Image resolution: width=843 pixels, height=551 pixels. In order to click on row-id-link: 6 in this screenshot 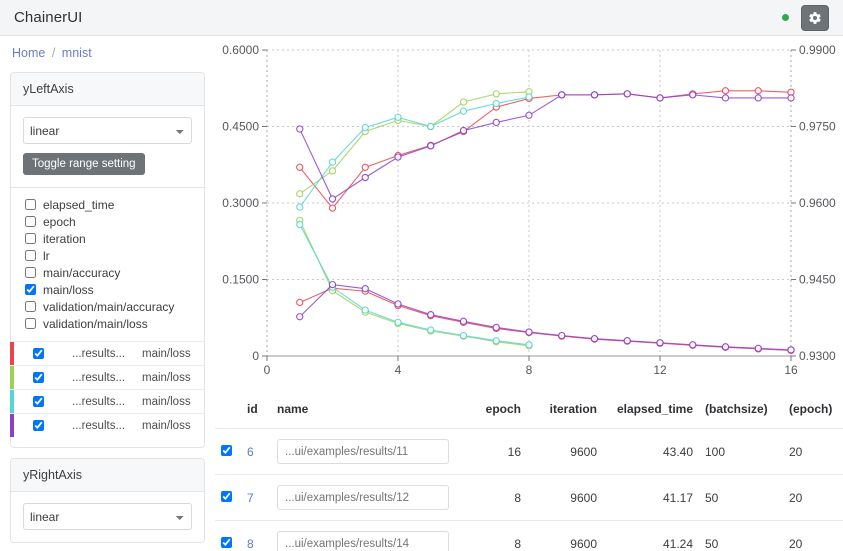, I will do `click(250, 452)`.